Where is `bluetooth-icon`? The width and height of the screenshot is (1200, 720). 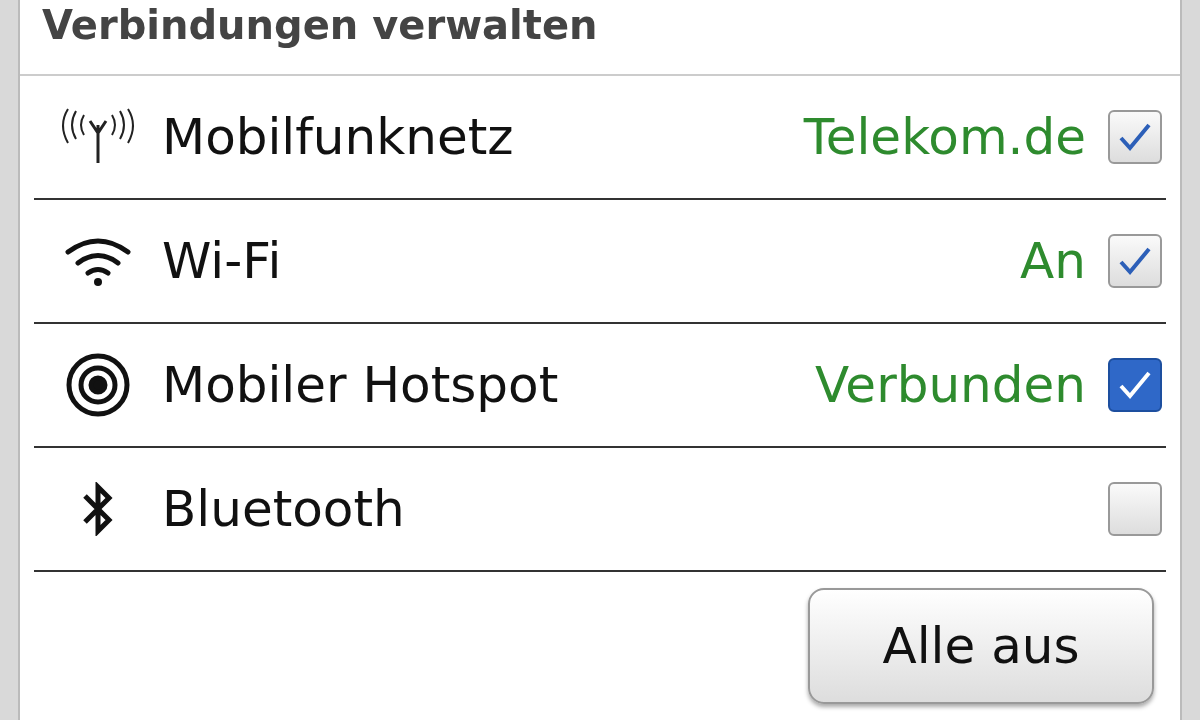
bluetooth-icon is located at coordinates (98, 509).